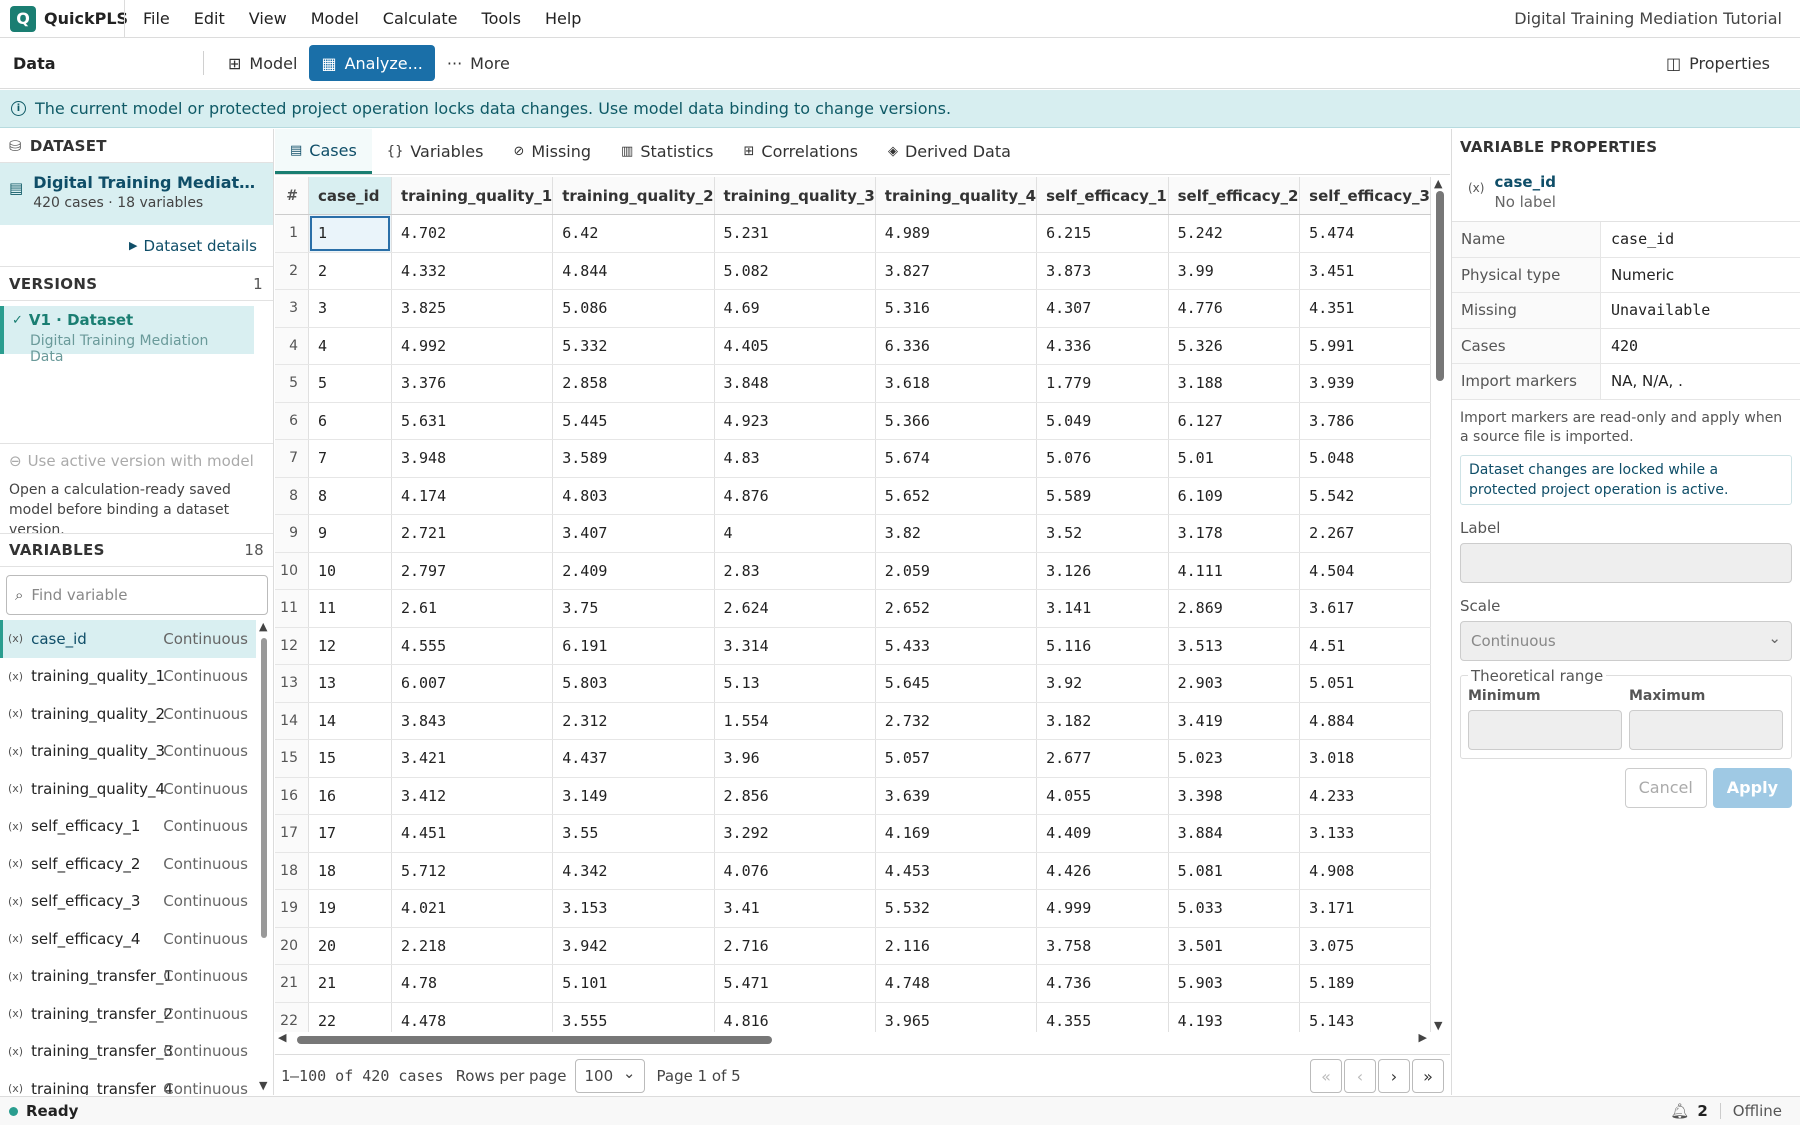  Describe the element at coordinates (1234, 946) in the screenshot. I see `table-cell: 3.501` at that location.